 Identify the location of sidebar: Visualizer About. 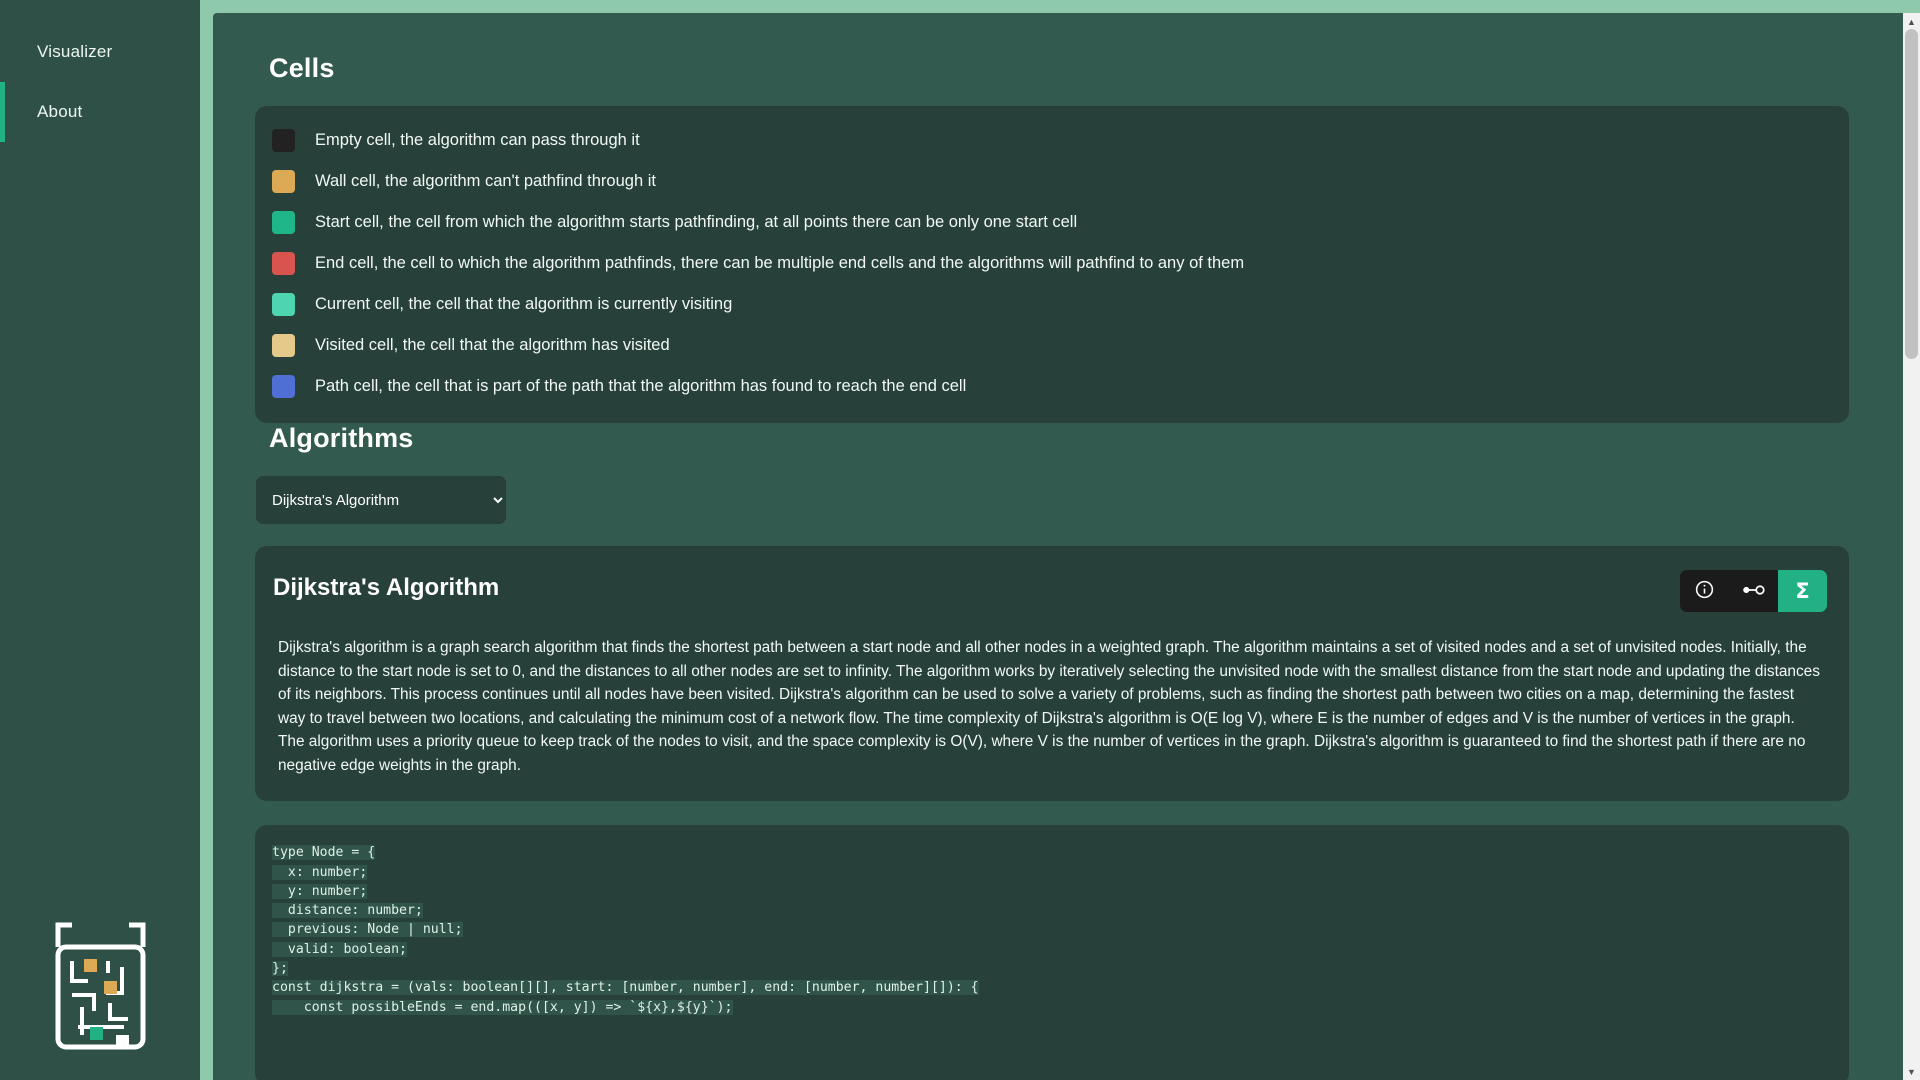
(100, 540).